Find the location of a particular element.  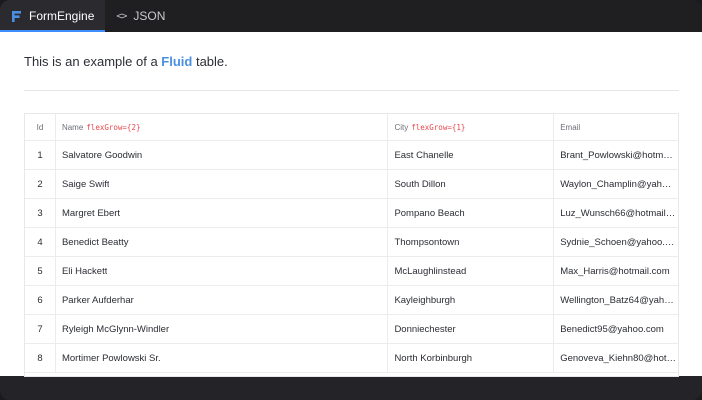

header-email-label: Email is located at coordinates (570, 127).